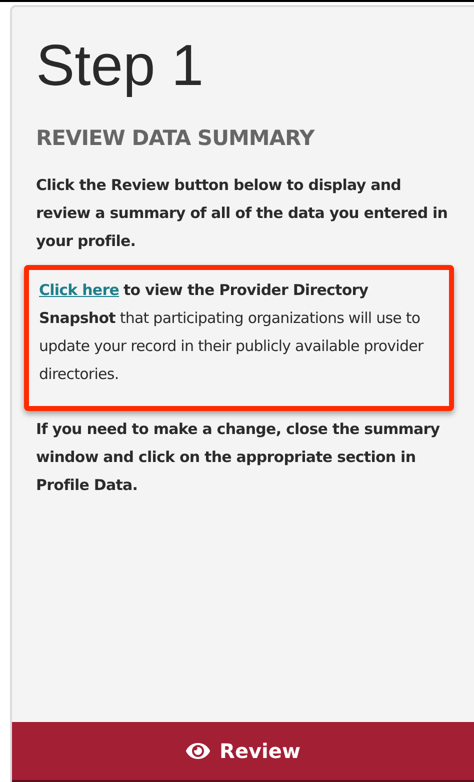 Image resolution: width=474 pixels, height=782 pixels. I want to click on section-heading: REVIEW DATA SUMMARY, so click(176, 138).